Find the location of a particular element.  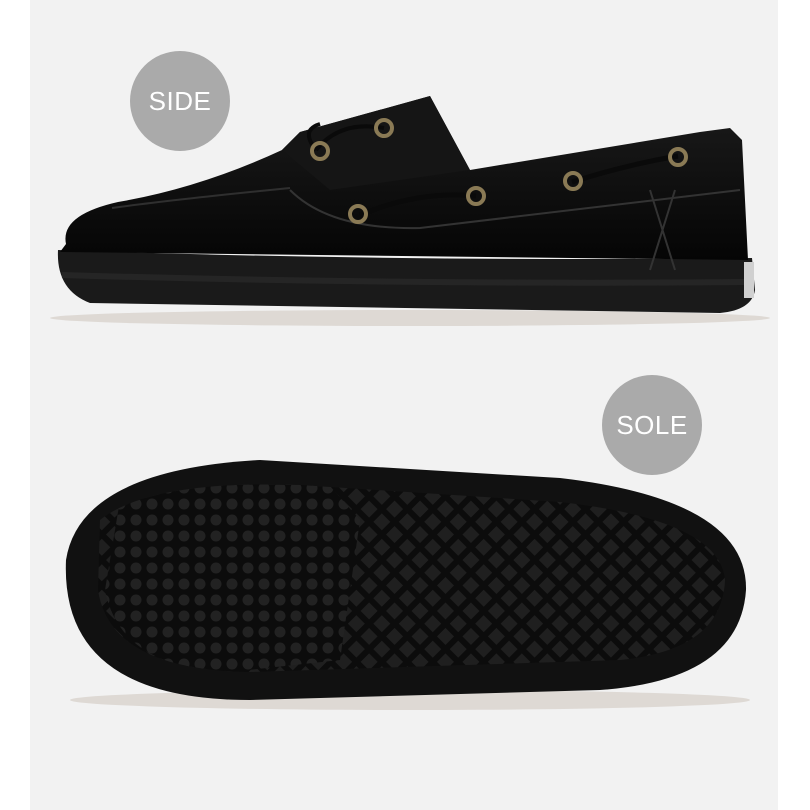

sole-label-badge: SOLE is located at coordinates (652, 425).